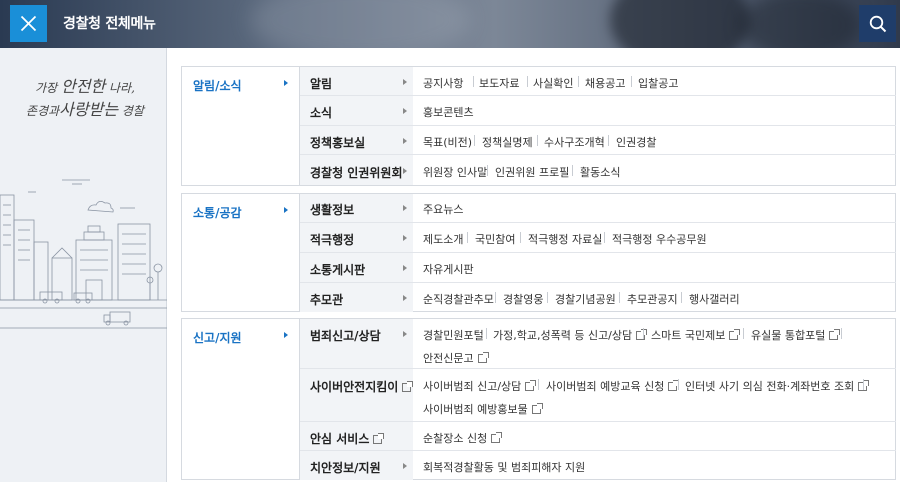 The width and height of the screenshot is (900, 482). Describe the element at coordinates (504, 467) in the screenshot. I see `menu-link: 회복적경찰활동 및 범죄피해자 지원` at that location.